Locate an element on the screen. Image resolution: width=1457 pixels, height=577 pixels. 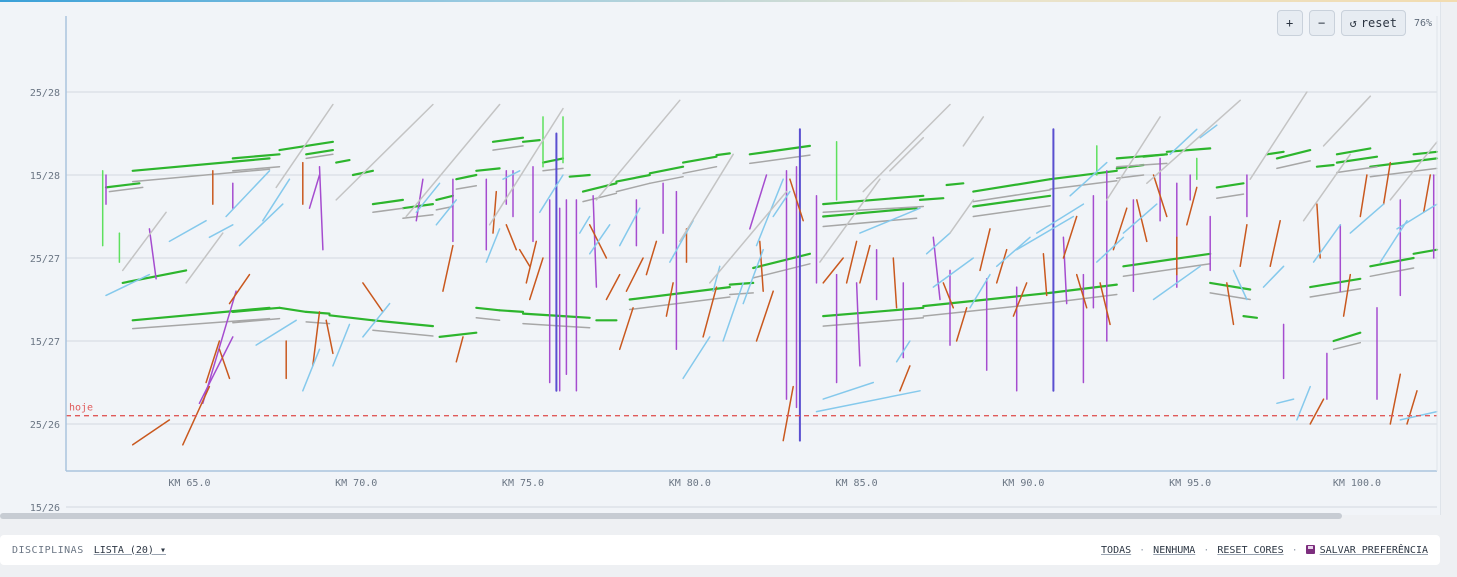
save-icon is located at coordinates (1310, 549).